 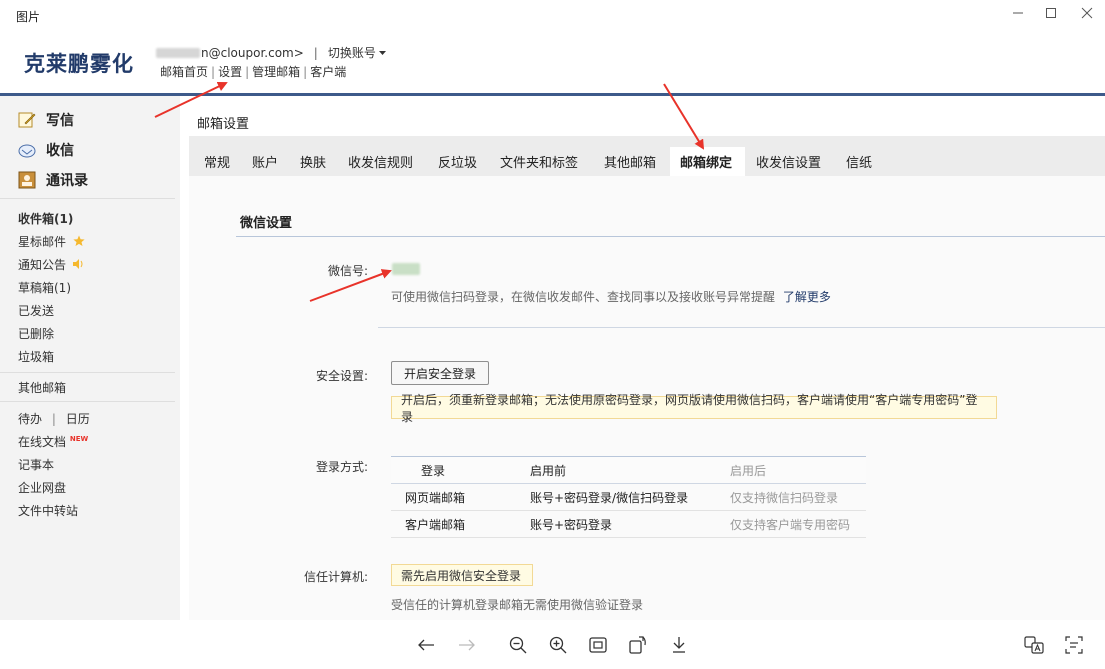 I want to click on sidebar-item-spam: 垃圾箱, so click(x=36, y=356).